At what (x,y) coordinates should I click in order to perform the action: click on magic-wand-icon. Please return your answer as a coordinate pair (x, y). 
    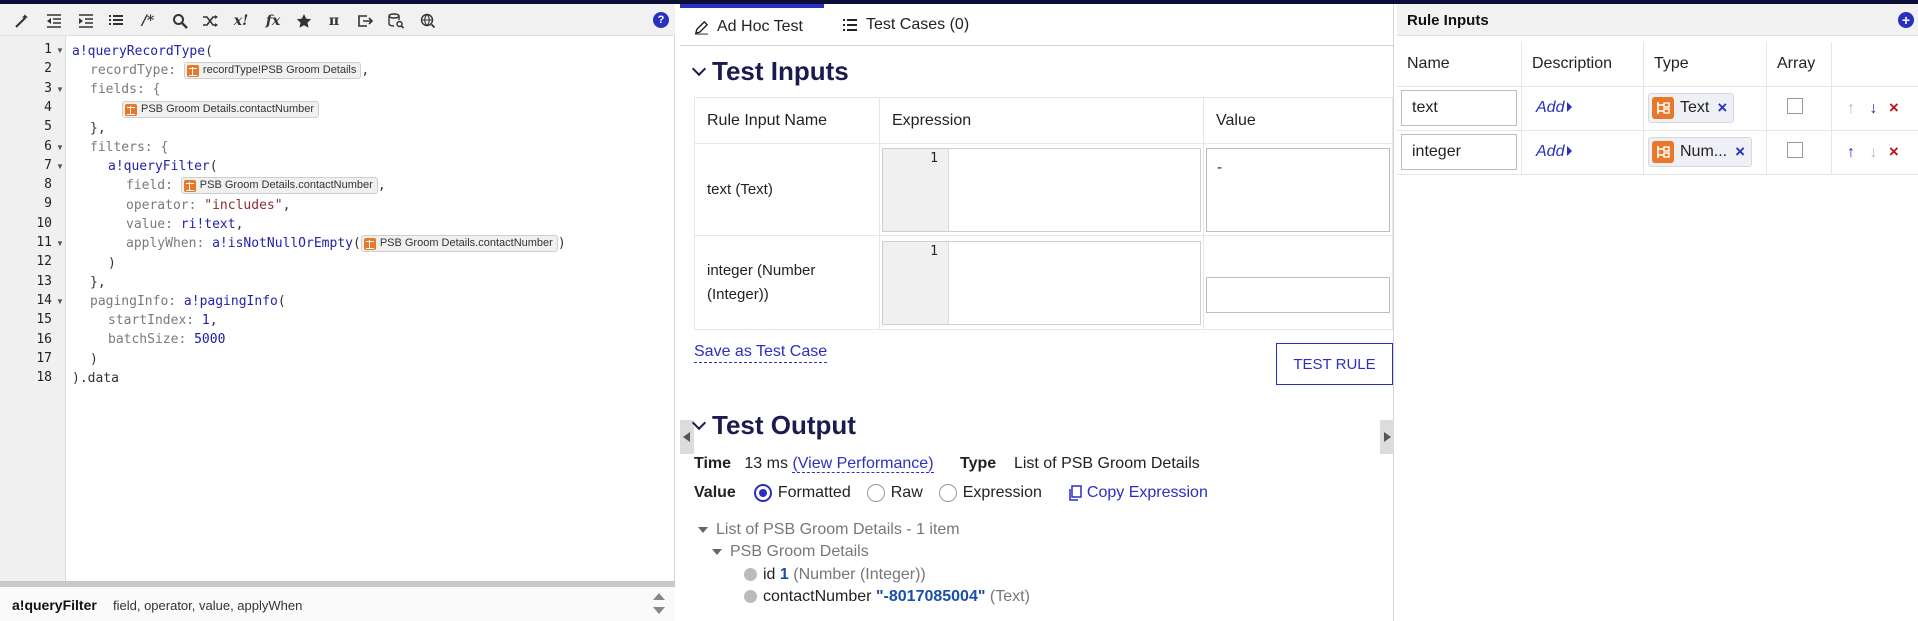
    Looking at the image, I should click on (22, 21).